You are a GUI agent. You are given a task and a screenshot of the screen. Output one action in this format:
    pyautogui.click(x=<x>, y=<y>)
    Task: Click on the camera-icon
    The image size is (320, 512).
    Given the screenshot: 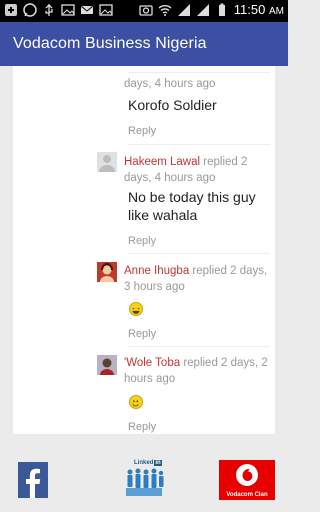 What is the action you would take?
    pyautogui.click(x=146, y=10)
    